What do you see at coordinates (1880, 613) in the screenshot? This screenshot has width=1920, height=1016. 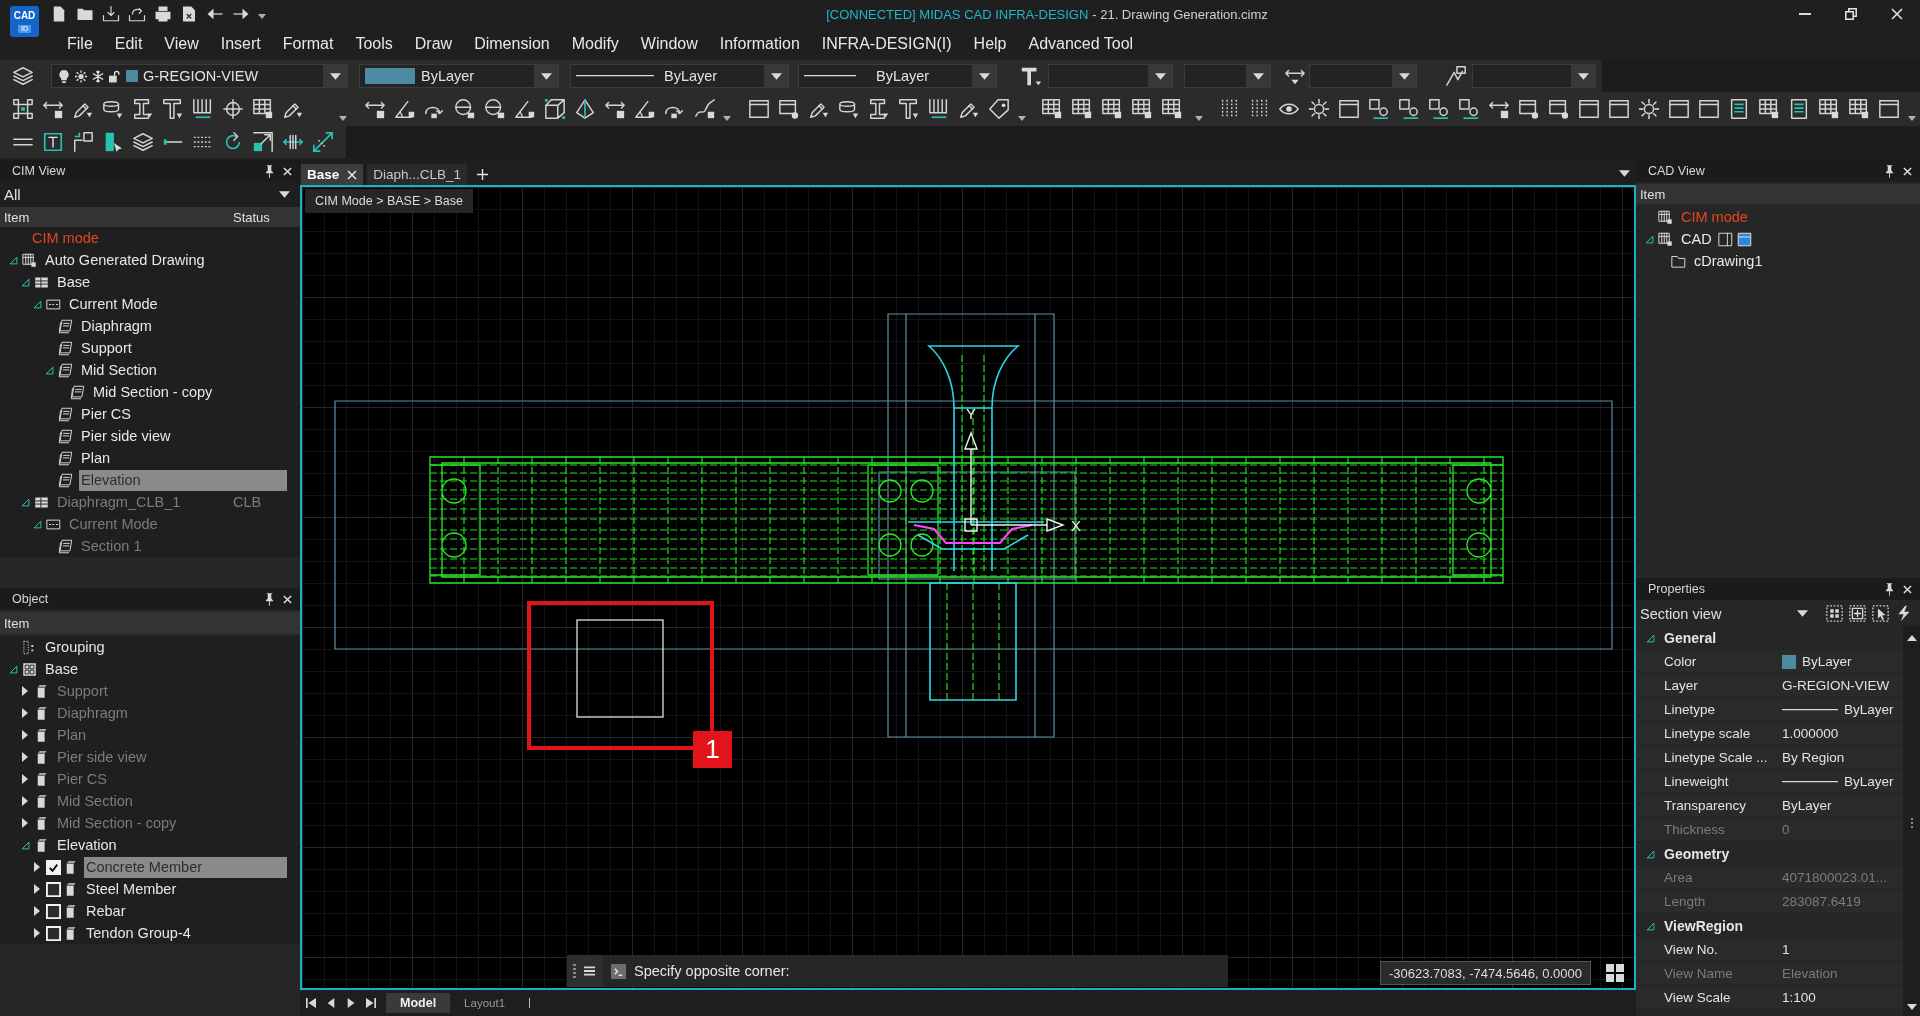 I see `pointer-select-icon` at bounding box center [1880, 613].